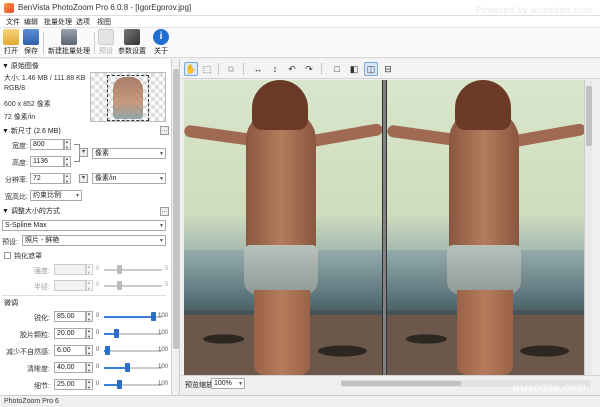 Image resolution: width=600 pixels, height=407 pixels. Describe the element at coordinates (300, 43) in the screenshot. I see `main-toolbar: 打开 保存 新建批量处理 预设 参数设置 i 关于` at that location.